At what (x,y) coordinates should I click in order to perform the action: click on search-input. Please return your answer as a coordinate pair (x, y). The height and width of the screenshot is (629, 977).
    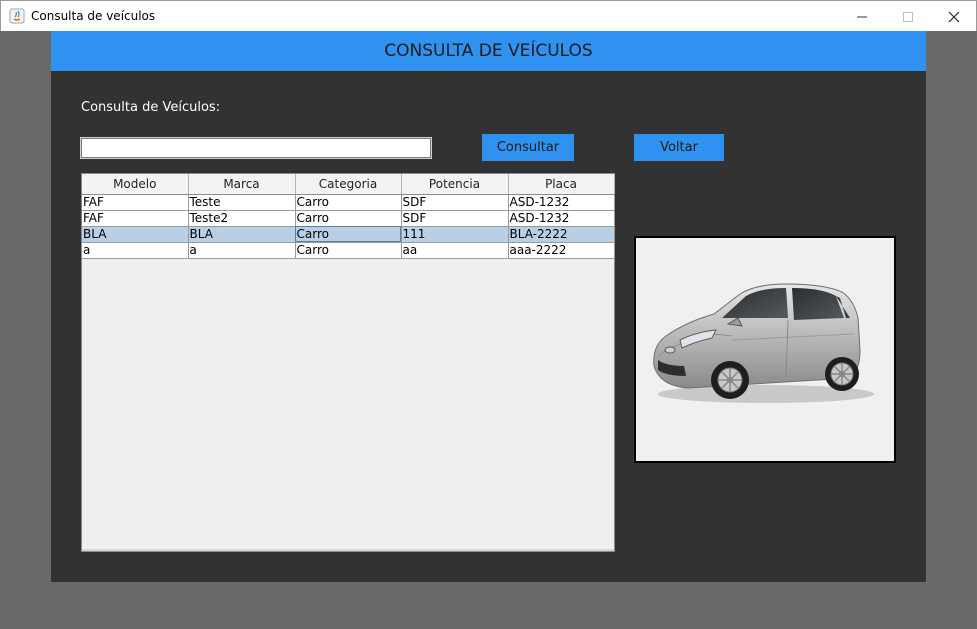
    Looking at the image, I should click on (256, 148).